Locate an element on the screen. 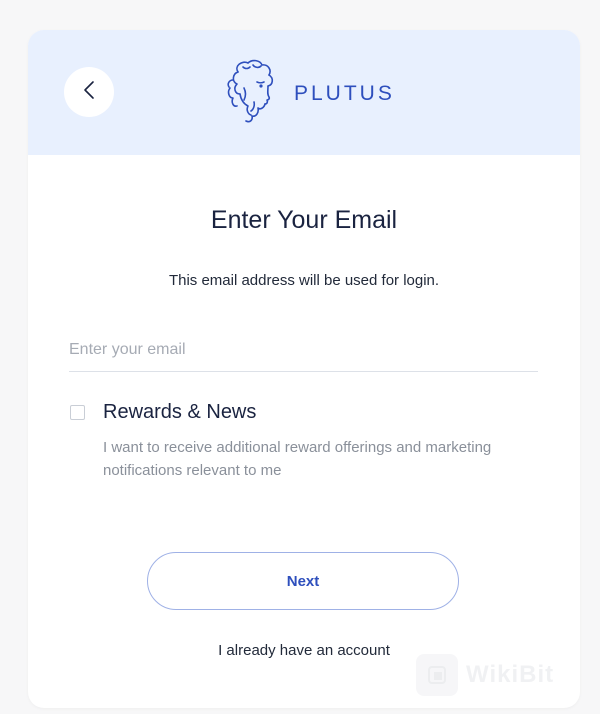  rewards-title: Rewards & News is located at coordinates (180, 412).